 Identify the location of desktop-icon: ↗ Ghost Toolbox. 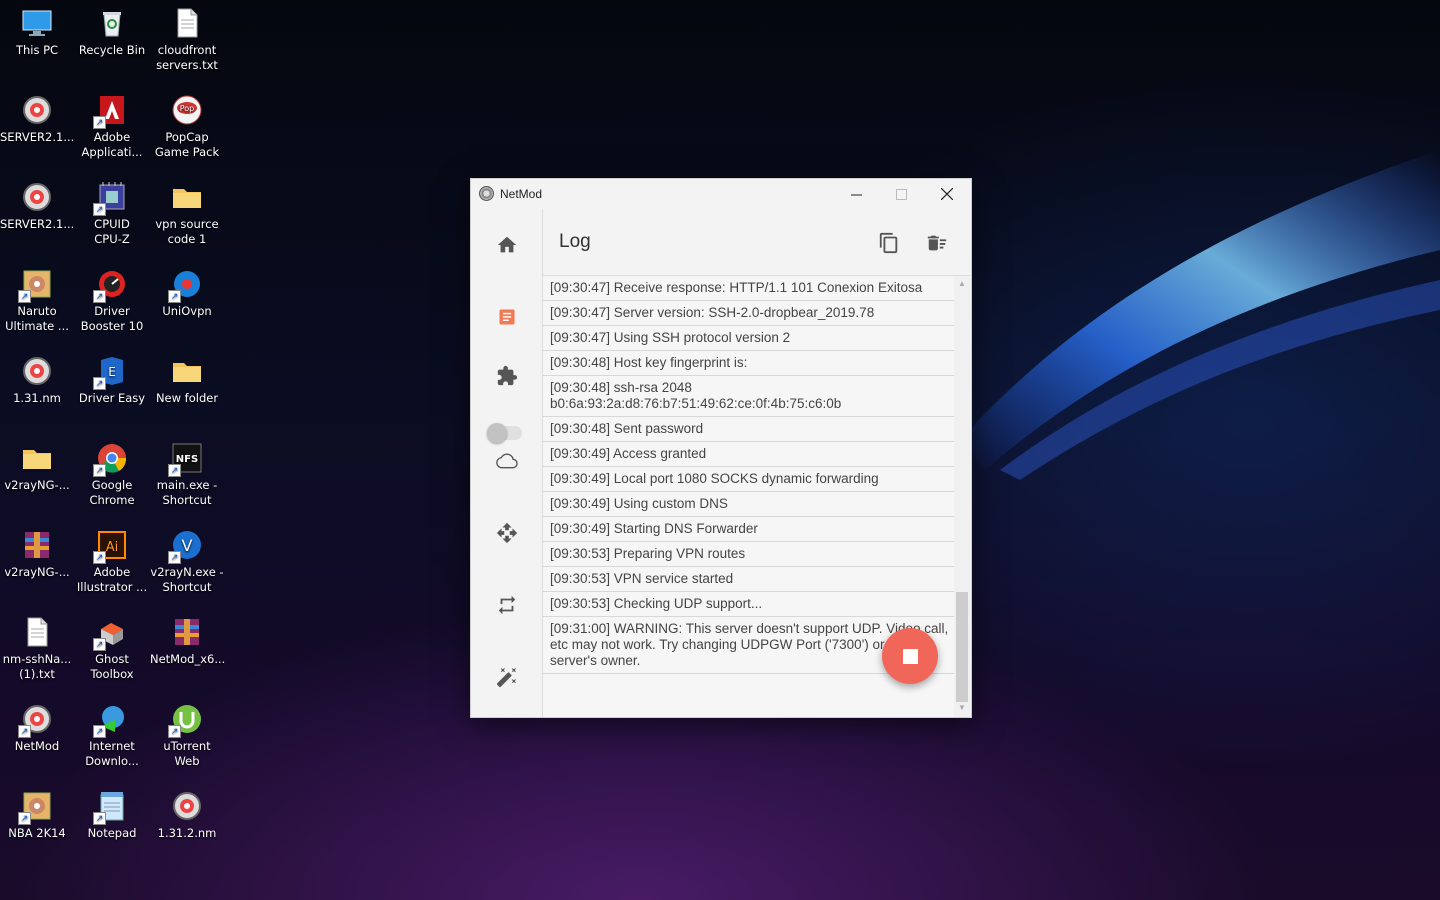
(112, 648).